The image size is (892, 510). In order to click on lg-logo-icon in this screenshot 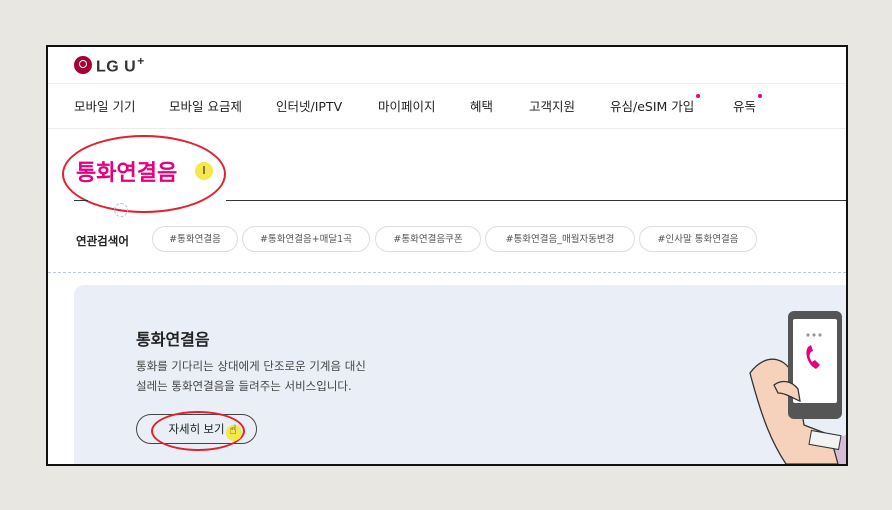, I will do `click(83, 65)`.